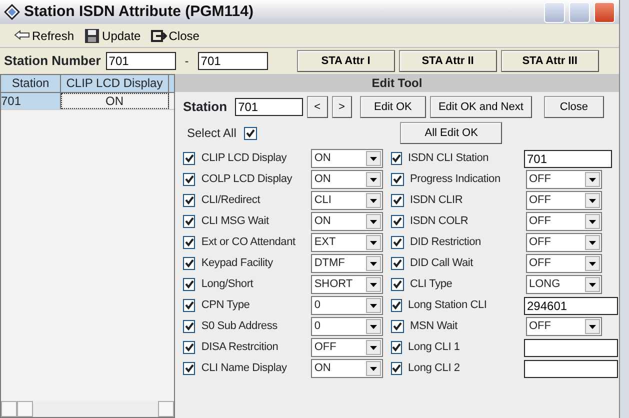  Describe the element at coordinates (347, 200) in the screenshot. I see `dropdown: CLI` at that location.